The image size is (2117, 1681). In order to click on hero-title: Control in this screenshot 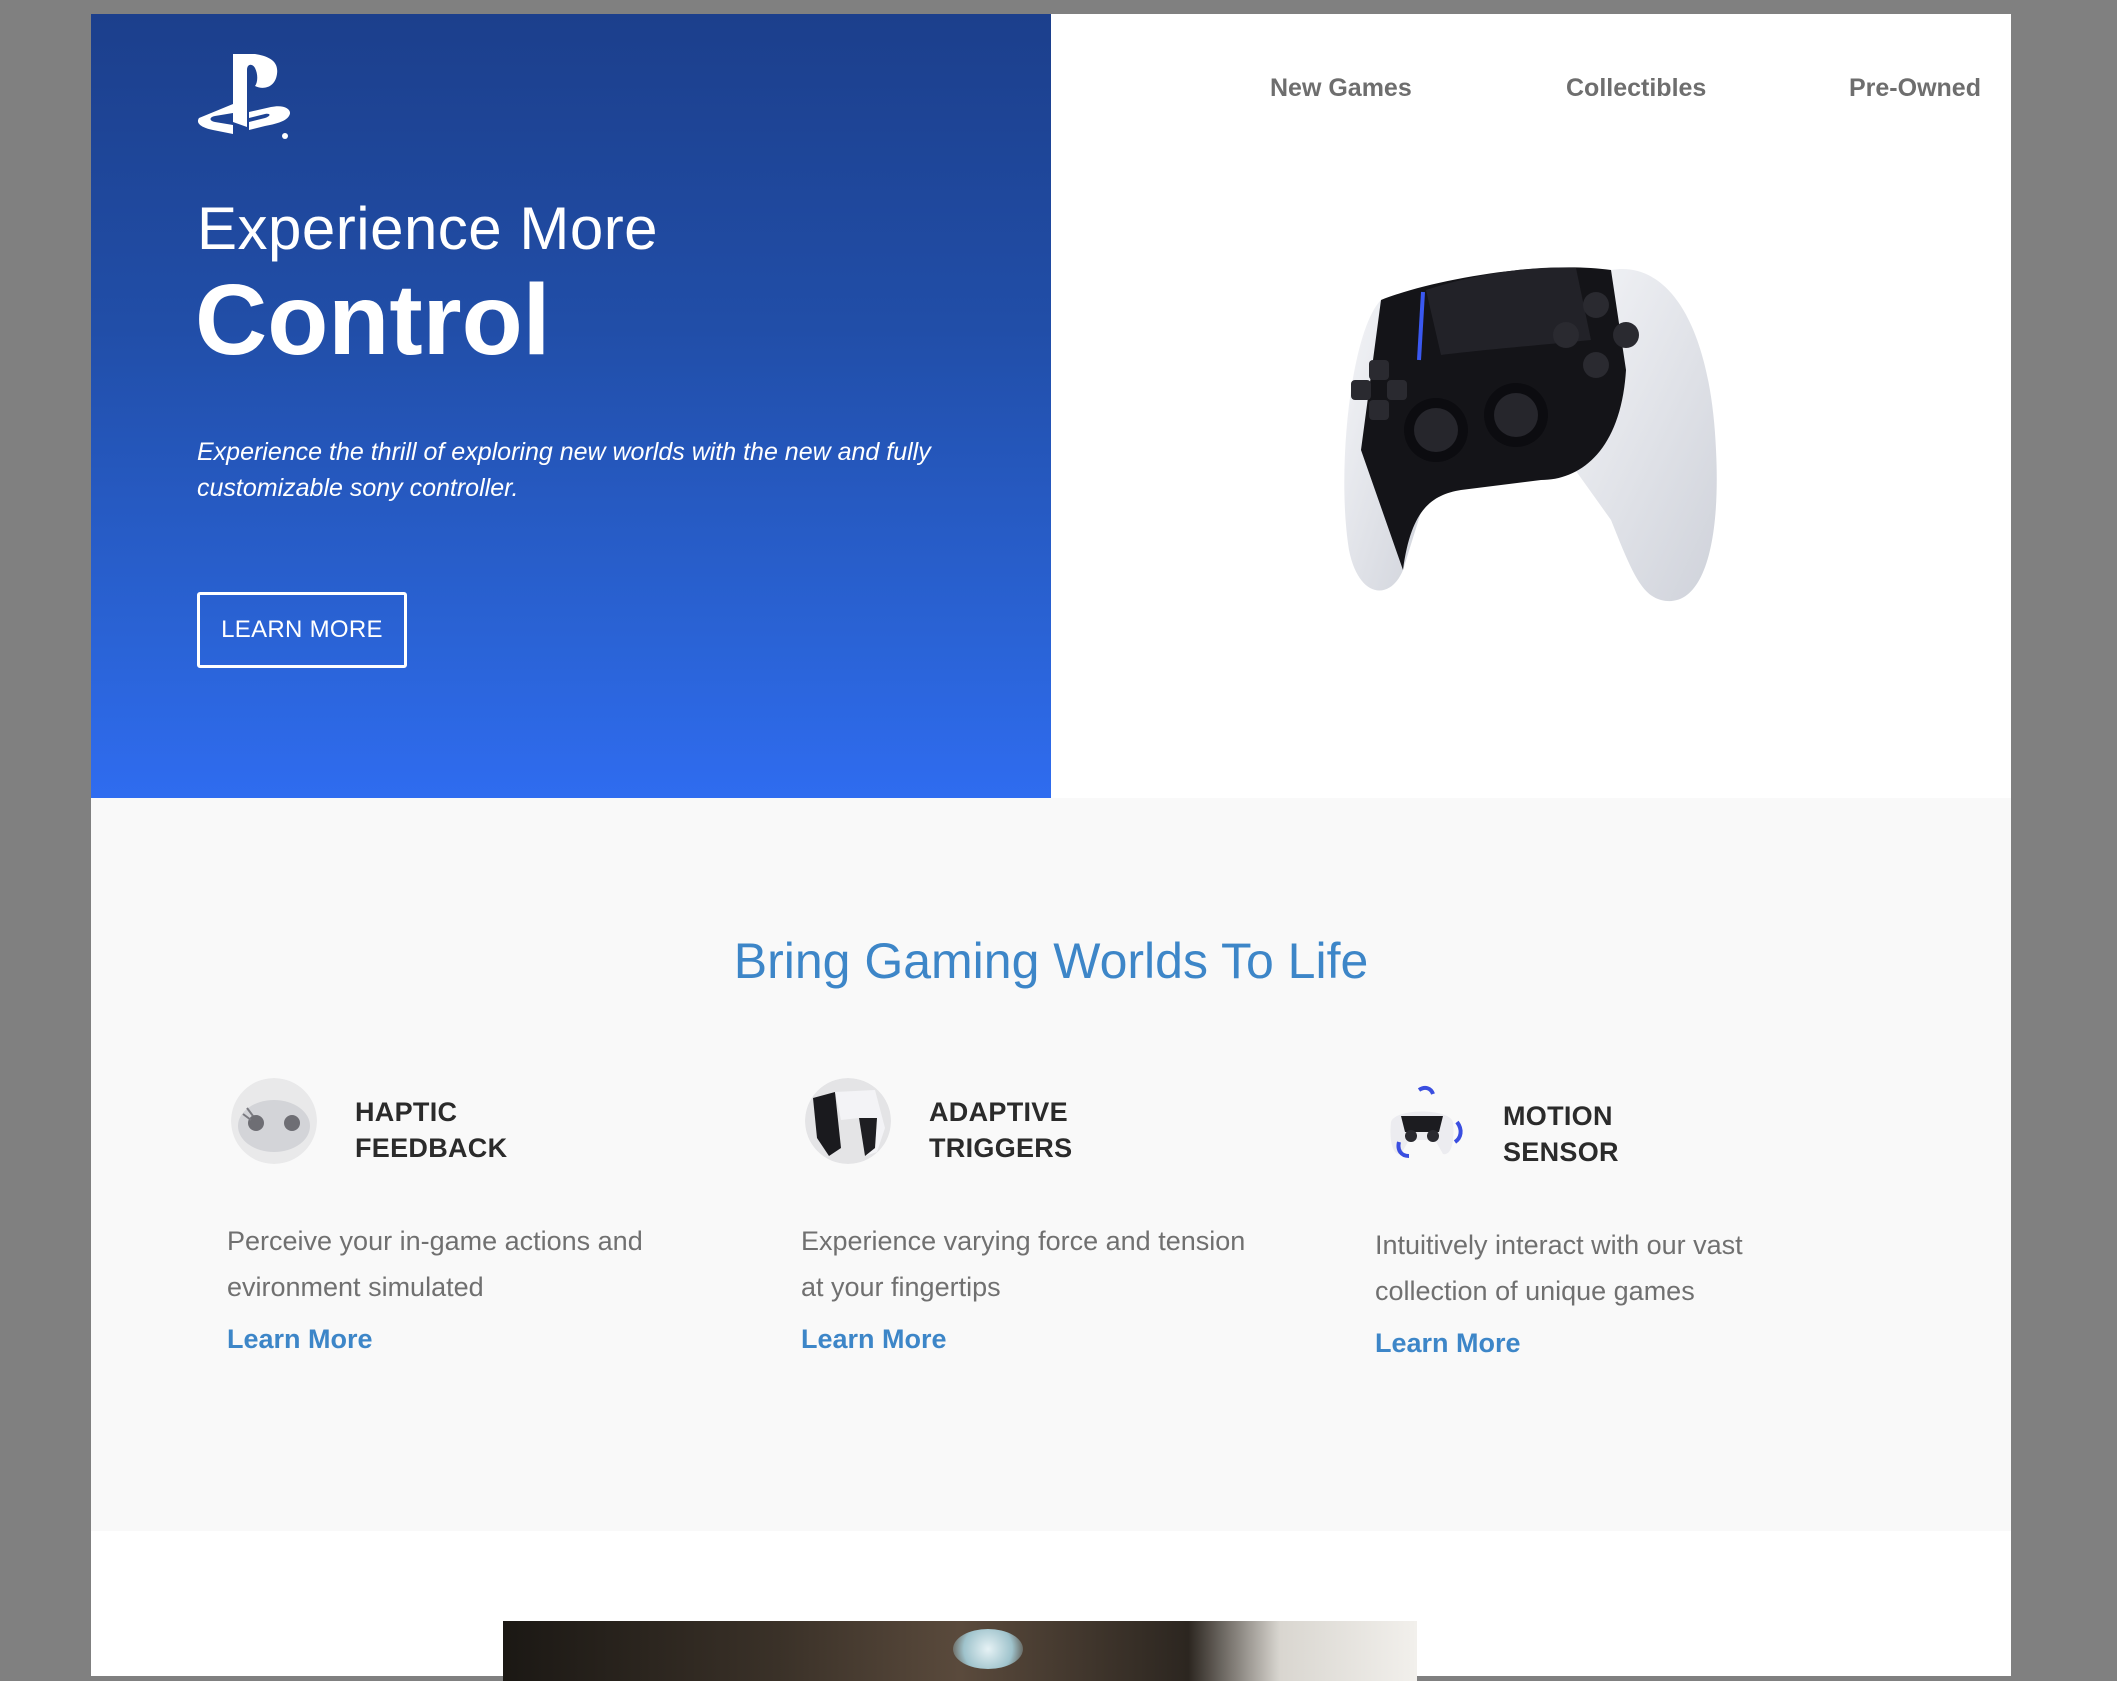, I will do `click(373, 320)`.